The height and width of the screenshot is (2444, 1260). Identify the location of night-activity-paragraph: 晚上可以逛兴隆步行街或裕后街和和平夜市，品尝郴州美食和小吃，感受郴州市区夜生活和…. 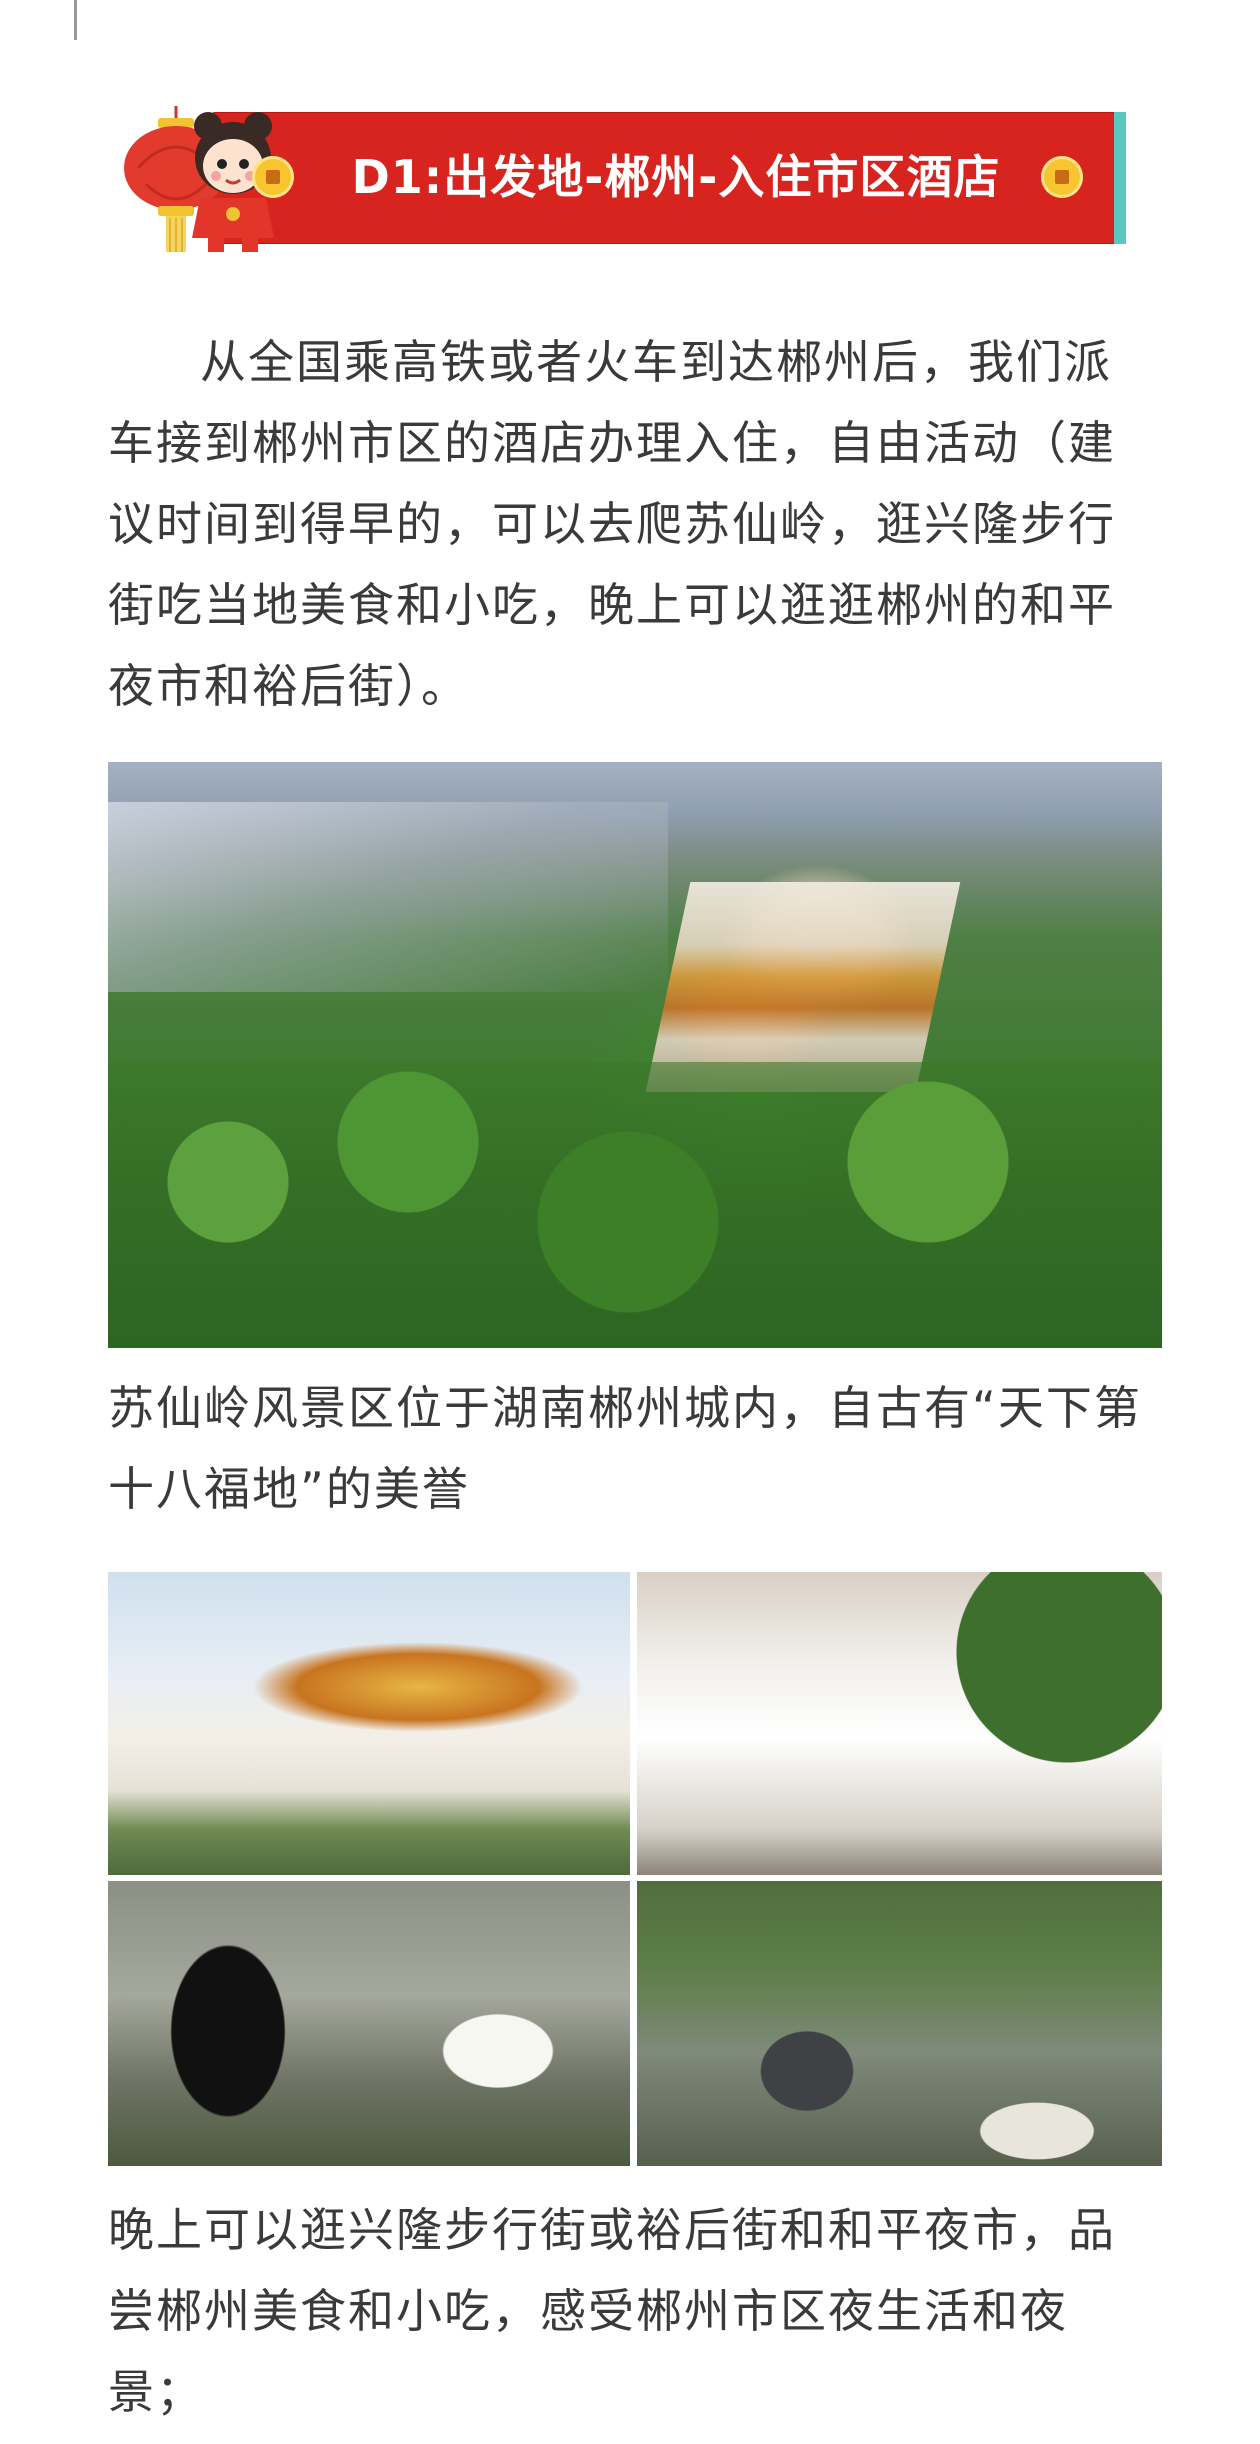
(612, 2311).